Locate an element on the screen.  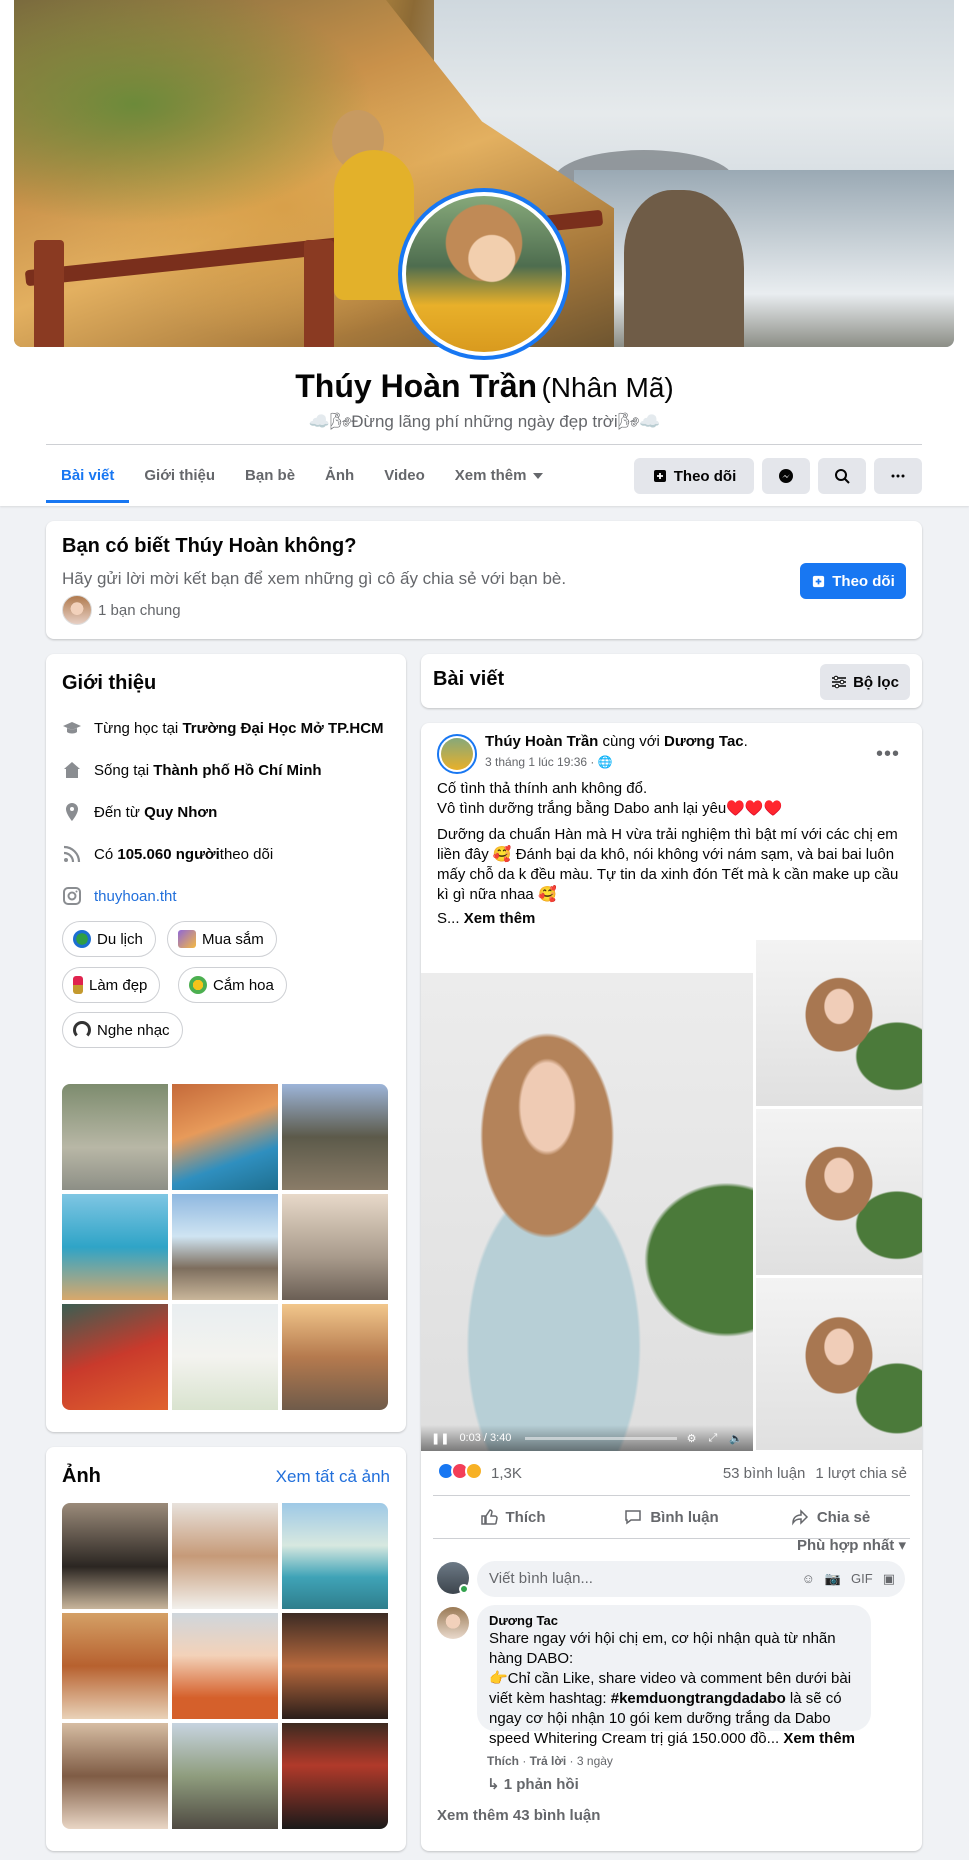
hobby-chip-music: Nghe nhạc is located at coordinates (122, 1030).